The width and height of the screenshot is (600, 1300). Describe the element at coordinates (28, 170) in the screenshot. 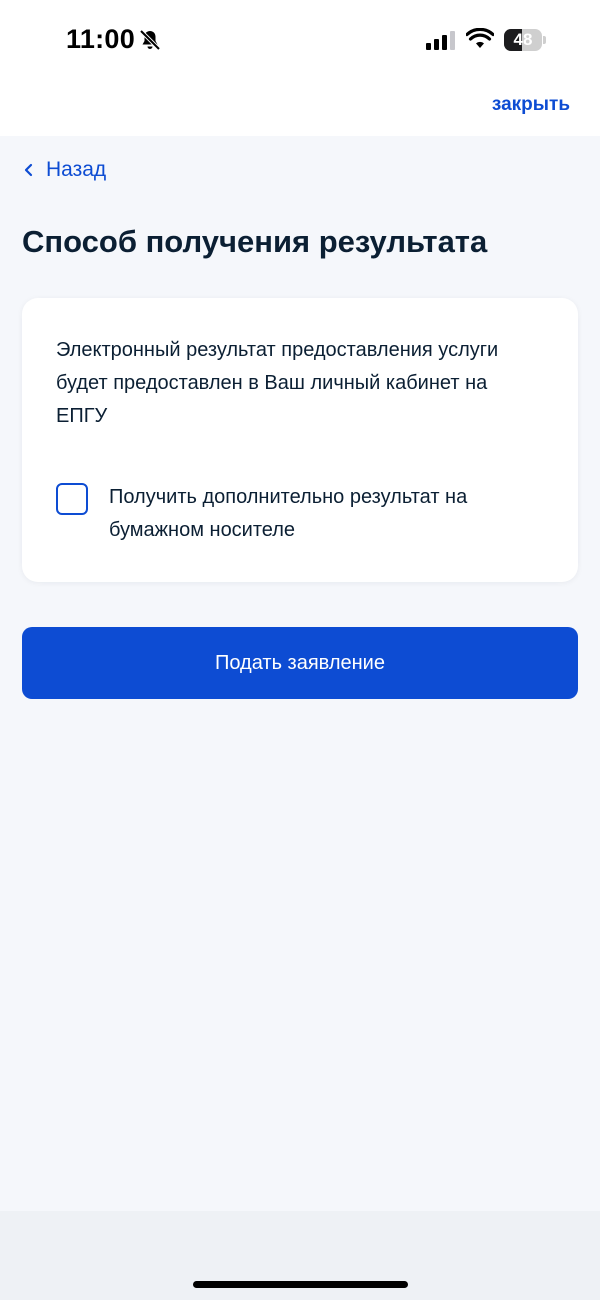

I see `chevron-left-icon` at that location.